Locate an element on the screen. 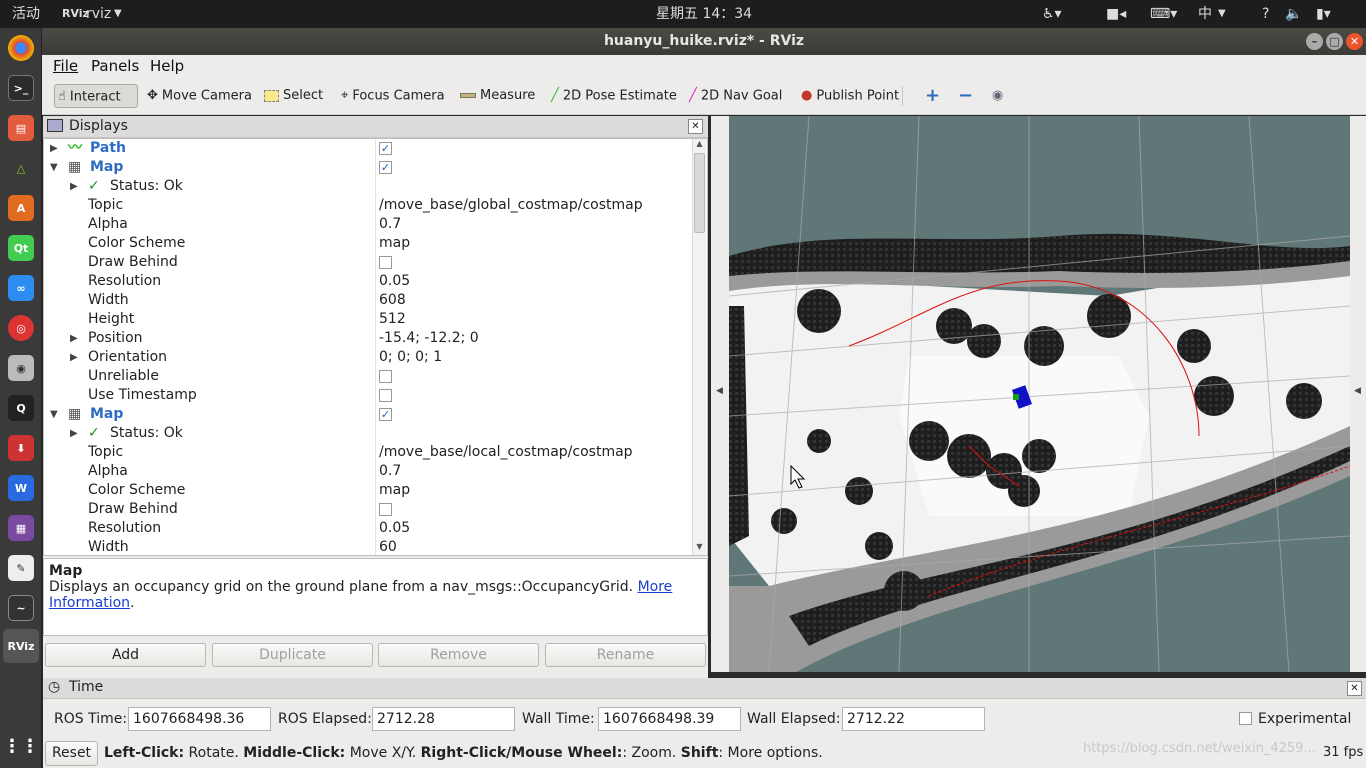 This screenshot has width=1366, height=768. property-row: Width 608 is located at coordinates (369, 300).